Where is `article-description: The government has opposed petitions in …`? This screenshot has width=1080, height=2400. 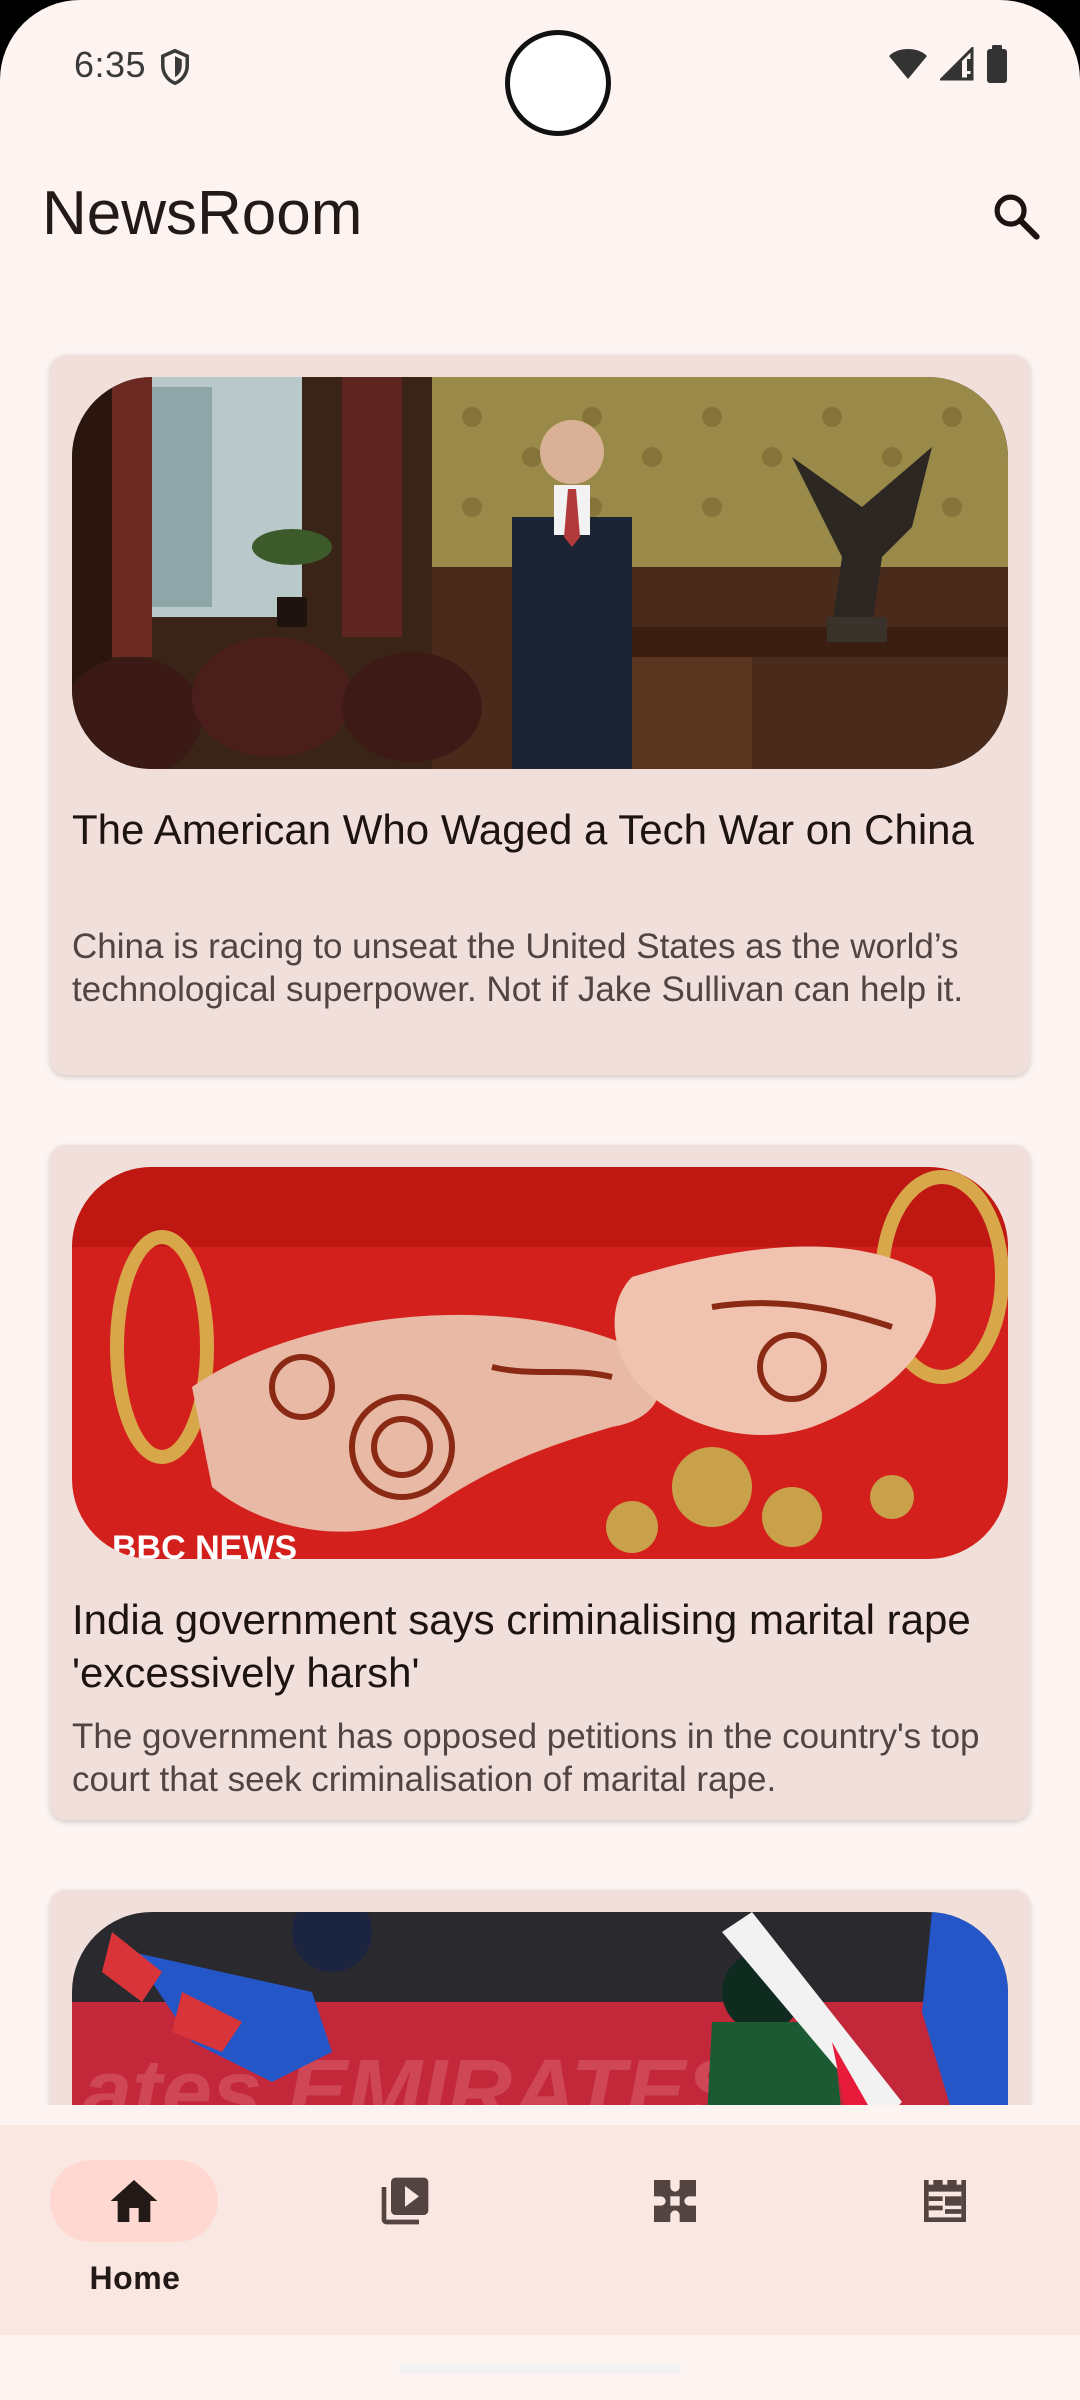
article-description: The government has opposed petitions in … is located at coordinates (526, 1758).